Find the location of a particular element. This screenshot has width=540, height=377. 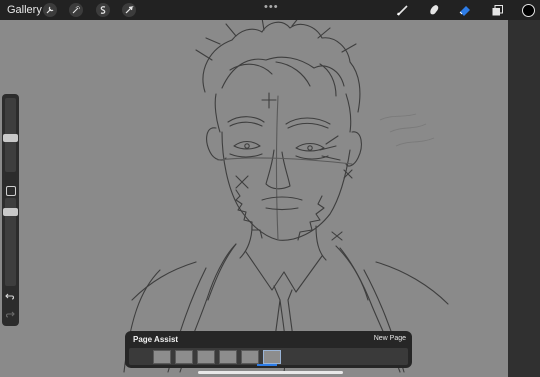

page-assist-panel: Page Assist New Page is located at coordinates (268, 349).